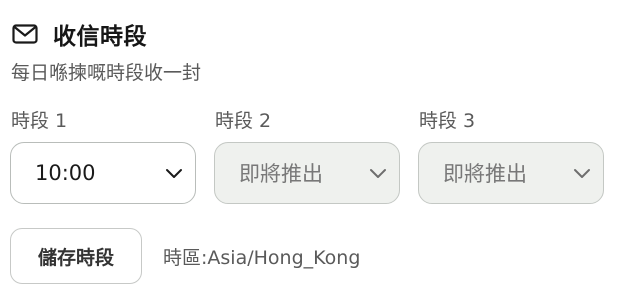  I want to click on section-header: 收信時段, so click(79, 34).